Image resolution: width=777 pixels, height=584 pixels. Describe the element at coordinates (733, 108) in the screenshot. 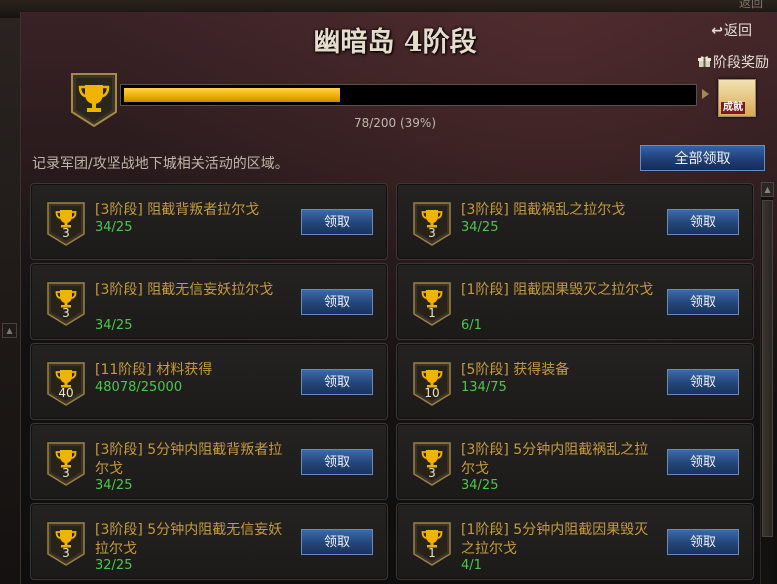

I see `reward-item-label: 成就` at that location.